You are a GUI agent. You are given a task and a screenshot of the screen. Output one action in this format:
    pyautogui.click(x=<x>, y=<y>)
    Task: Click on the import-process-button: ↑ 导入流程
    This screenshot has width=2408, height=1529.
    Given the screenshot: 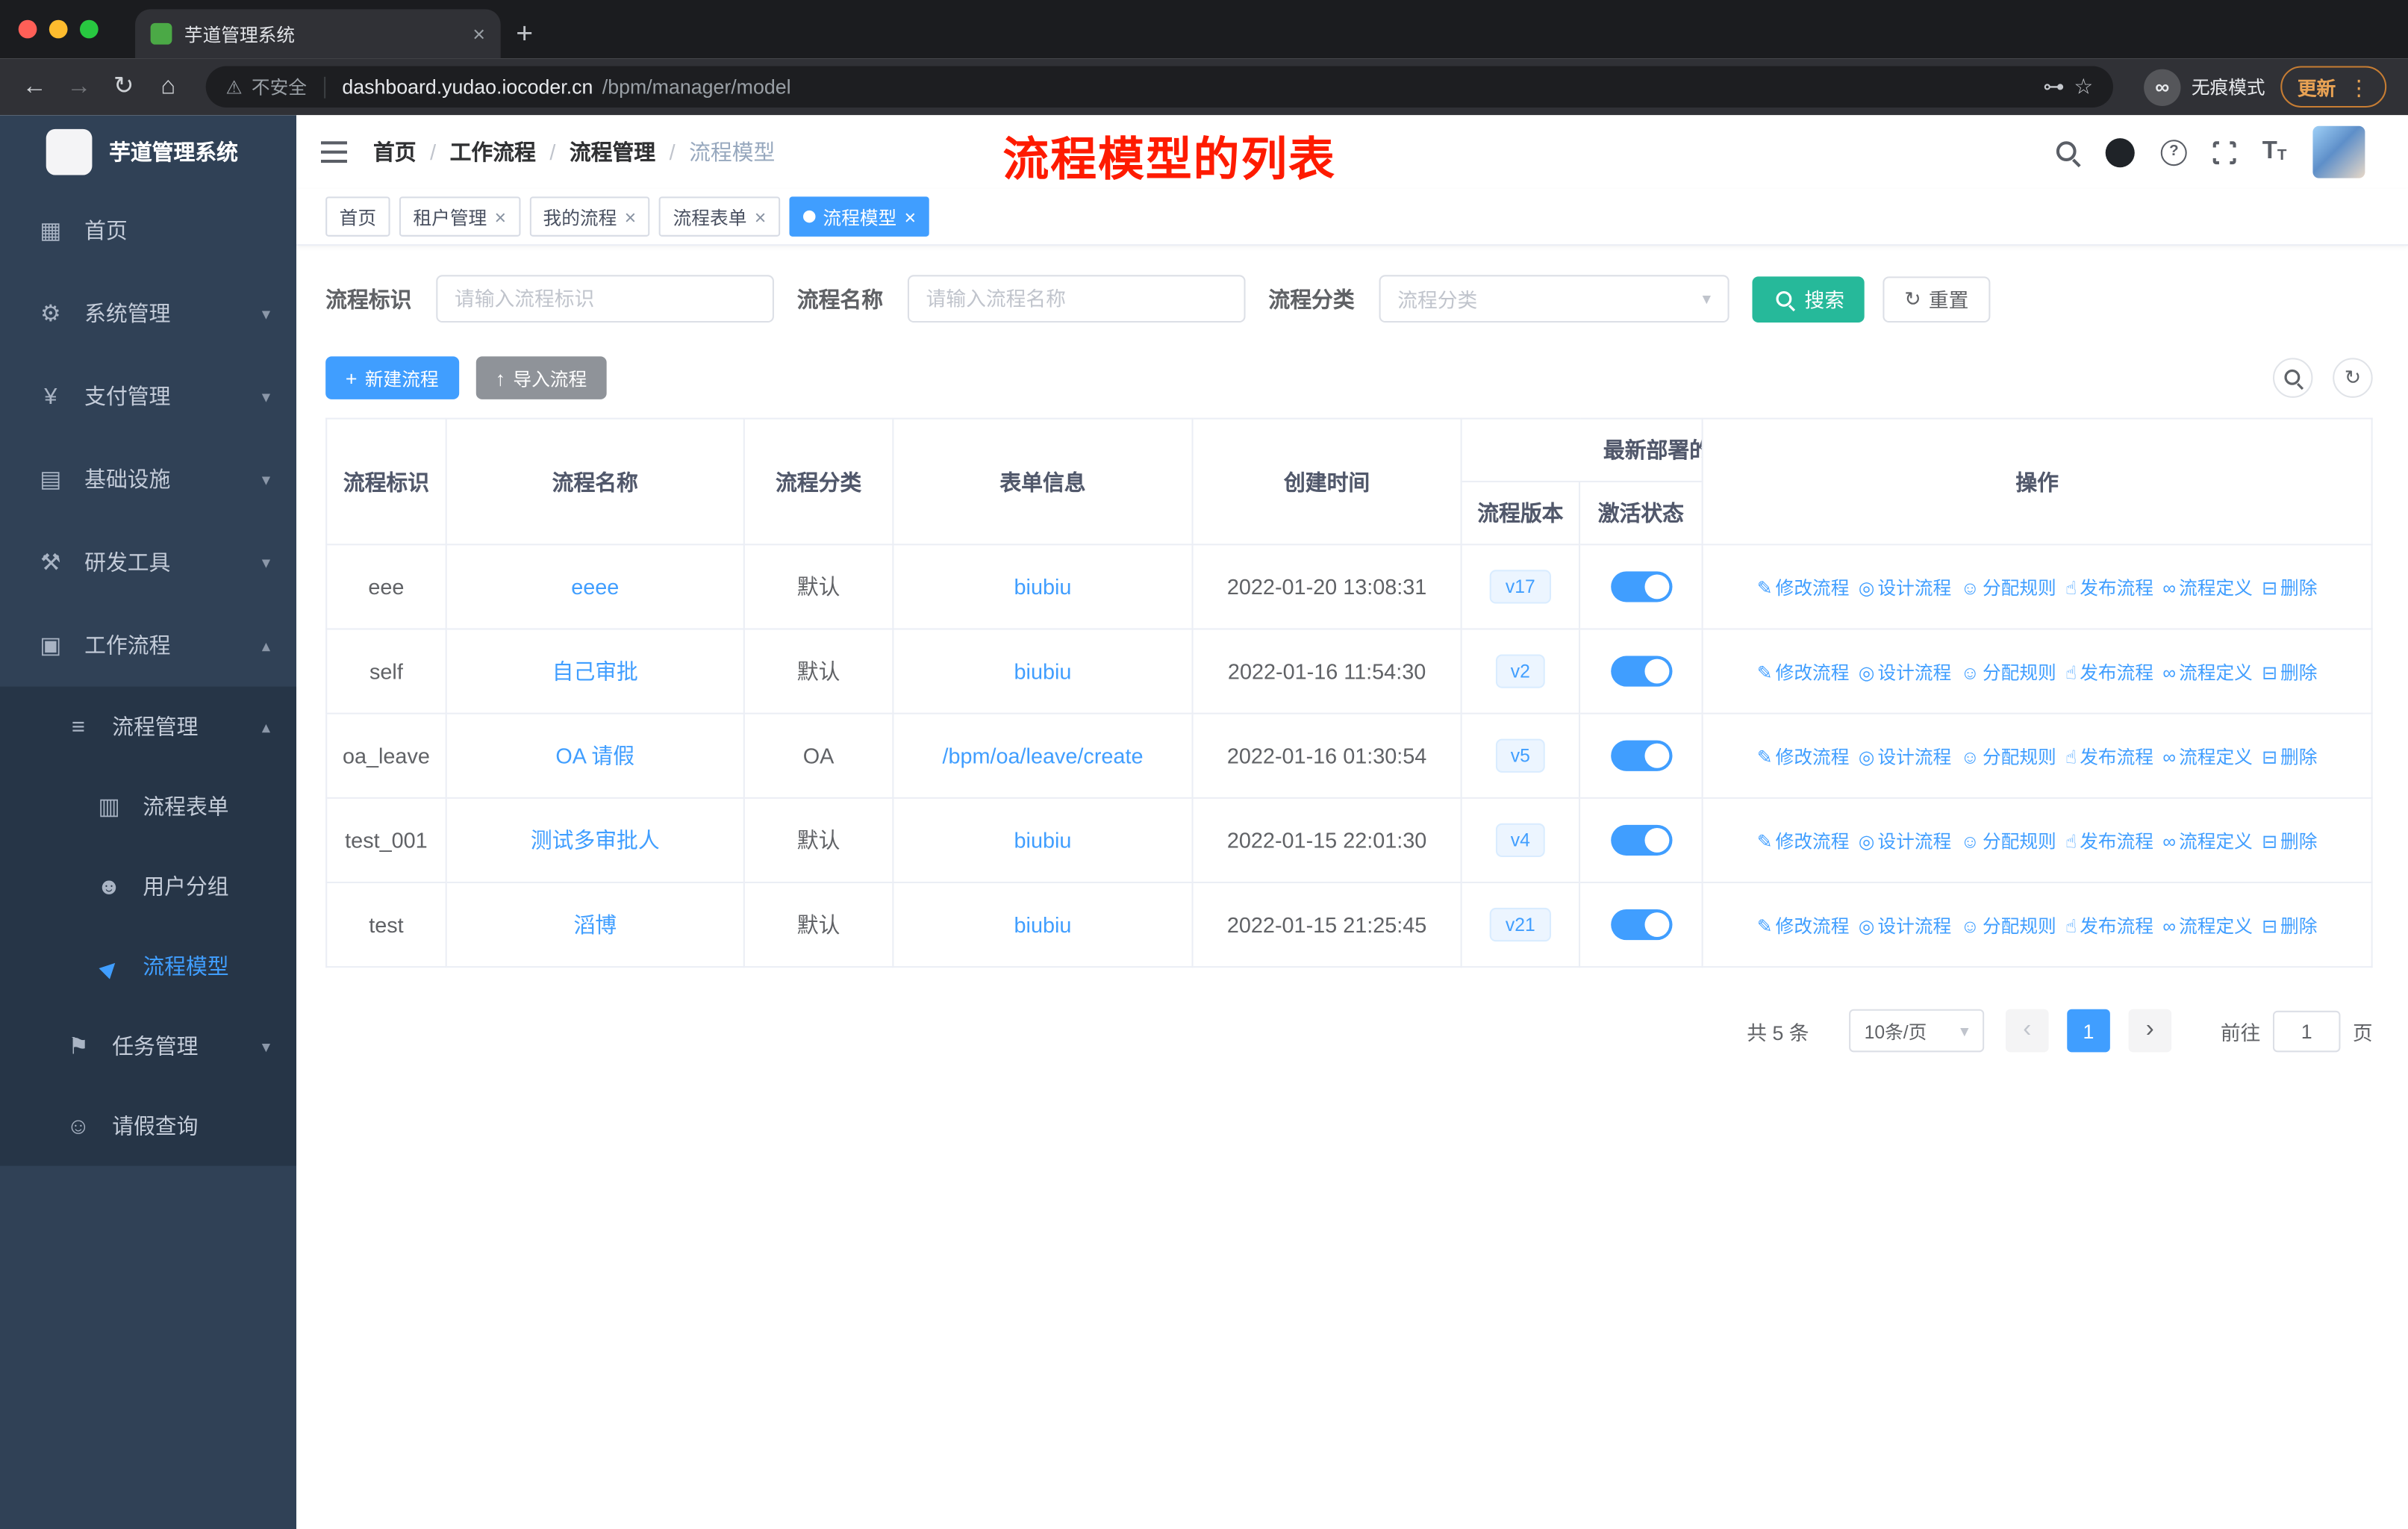 What is the action you would take?
    pyautogui.click(x=541, y=377)
    